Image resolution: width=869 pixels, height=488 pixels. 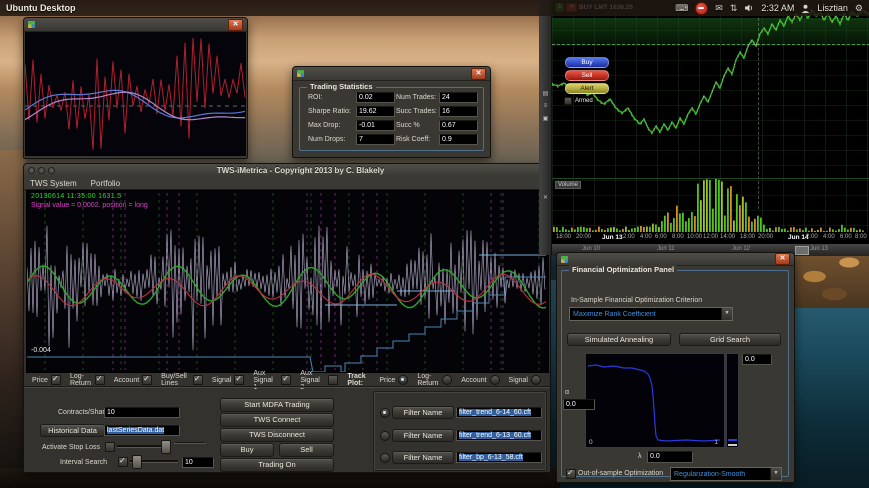 What do you see at coordinates (197, 379) in the screenshot?
I see `buy-sell-lines-checkbox` at bounding box center [197, 379].